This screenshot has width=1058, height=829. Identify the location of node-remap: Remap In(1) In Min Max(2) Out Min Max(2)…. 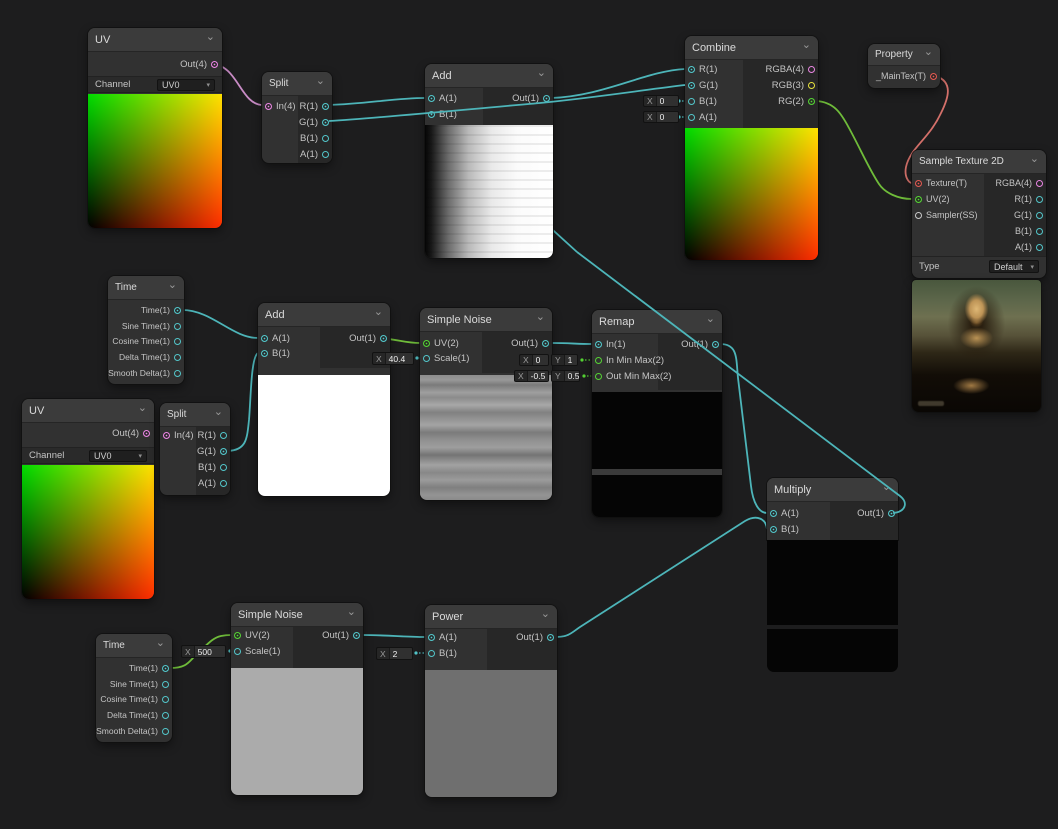
(657, 413).